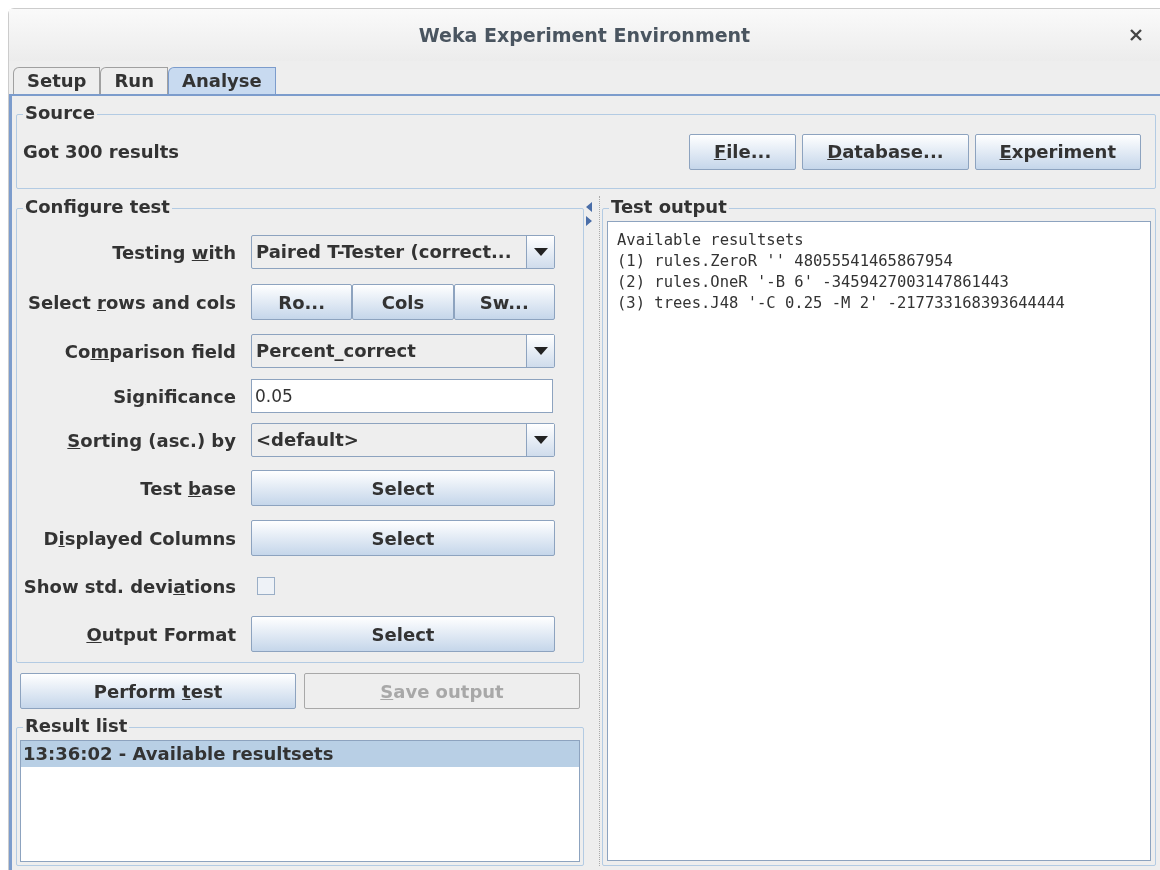 This screenshot has width=1160, height=870. What do you see at coordinates (589, 215) in the screenshot?
I see `collapse-arrows-icon` at bounding box center [589, 215].